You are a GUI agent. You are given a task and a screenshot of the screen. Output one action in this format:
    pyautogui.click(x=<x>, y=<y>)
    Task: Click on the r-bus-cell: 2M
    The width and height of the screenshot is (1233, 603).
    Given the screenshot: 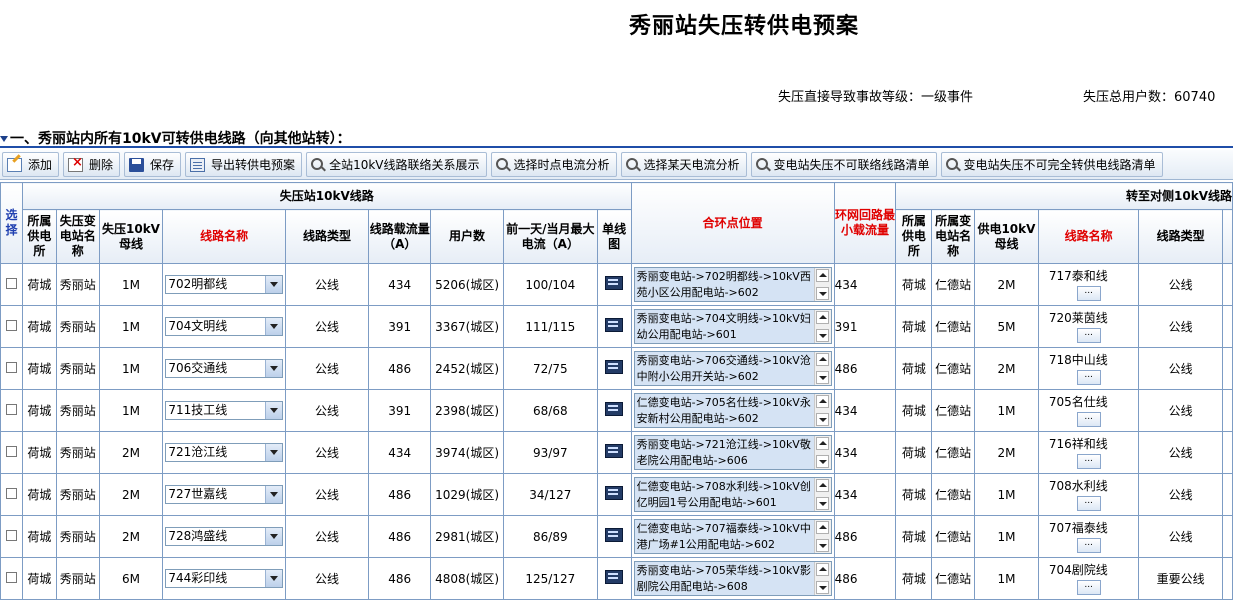 What is the action you would take?
    pyautogui.click(x=1006, y=368)
    